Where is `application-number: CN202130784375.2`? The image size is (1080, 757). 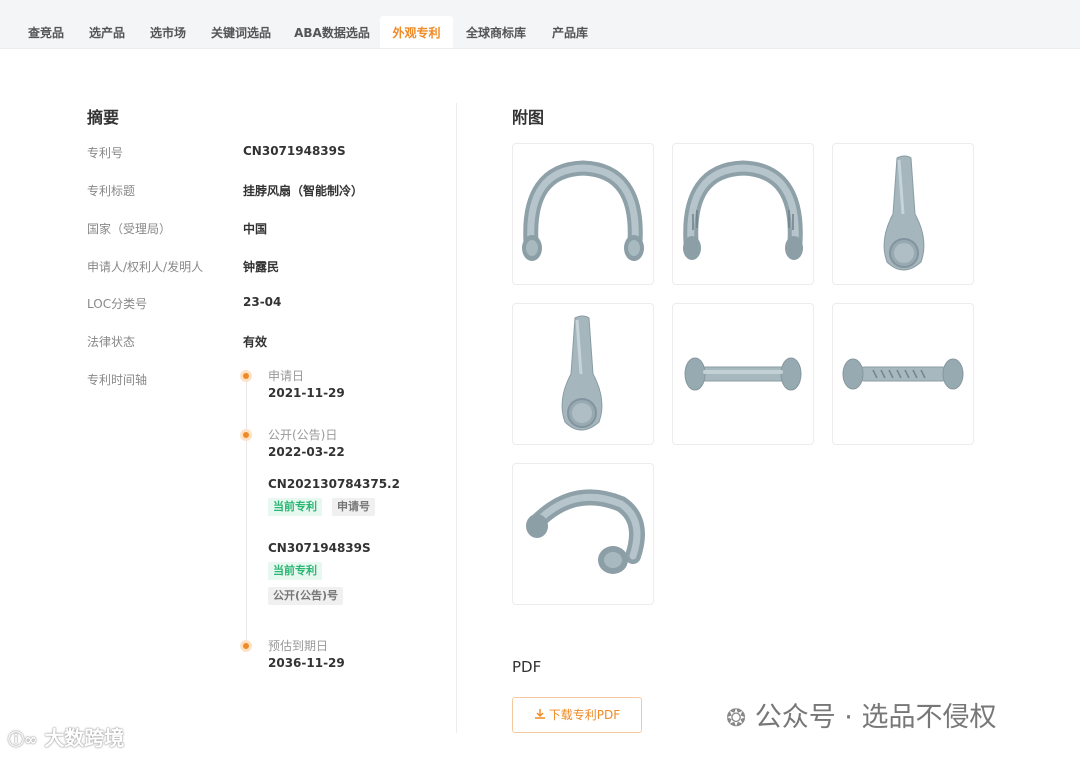 application-number: CN202130784375.2 is located at coordinates (334, 484).